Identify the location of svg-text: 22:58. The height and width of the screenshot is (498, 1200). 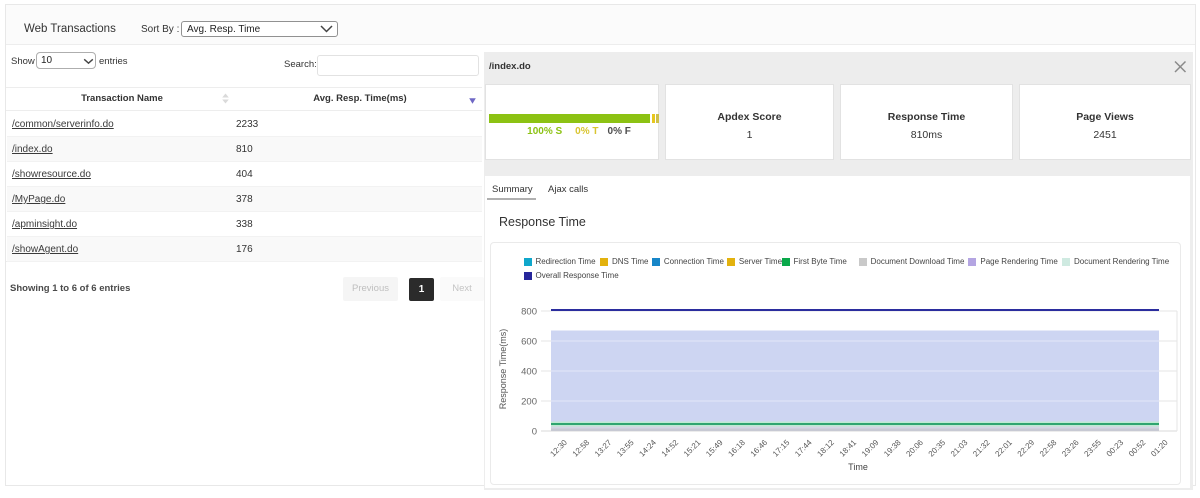
(1048, 448).